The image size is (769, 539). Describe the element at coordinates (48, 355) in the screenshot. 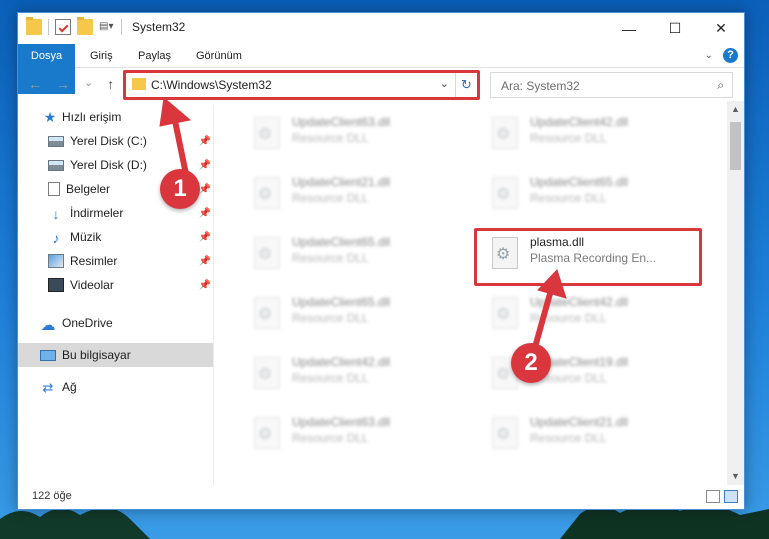

I see `computer-icon` at that location.